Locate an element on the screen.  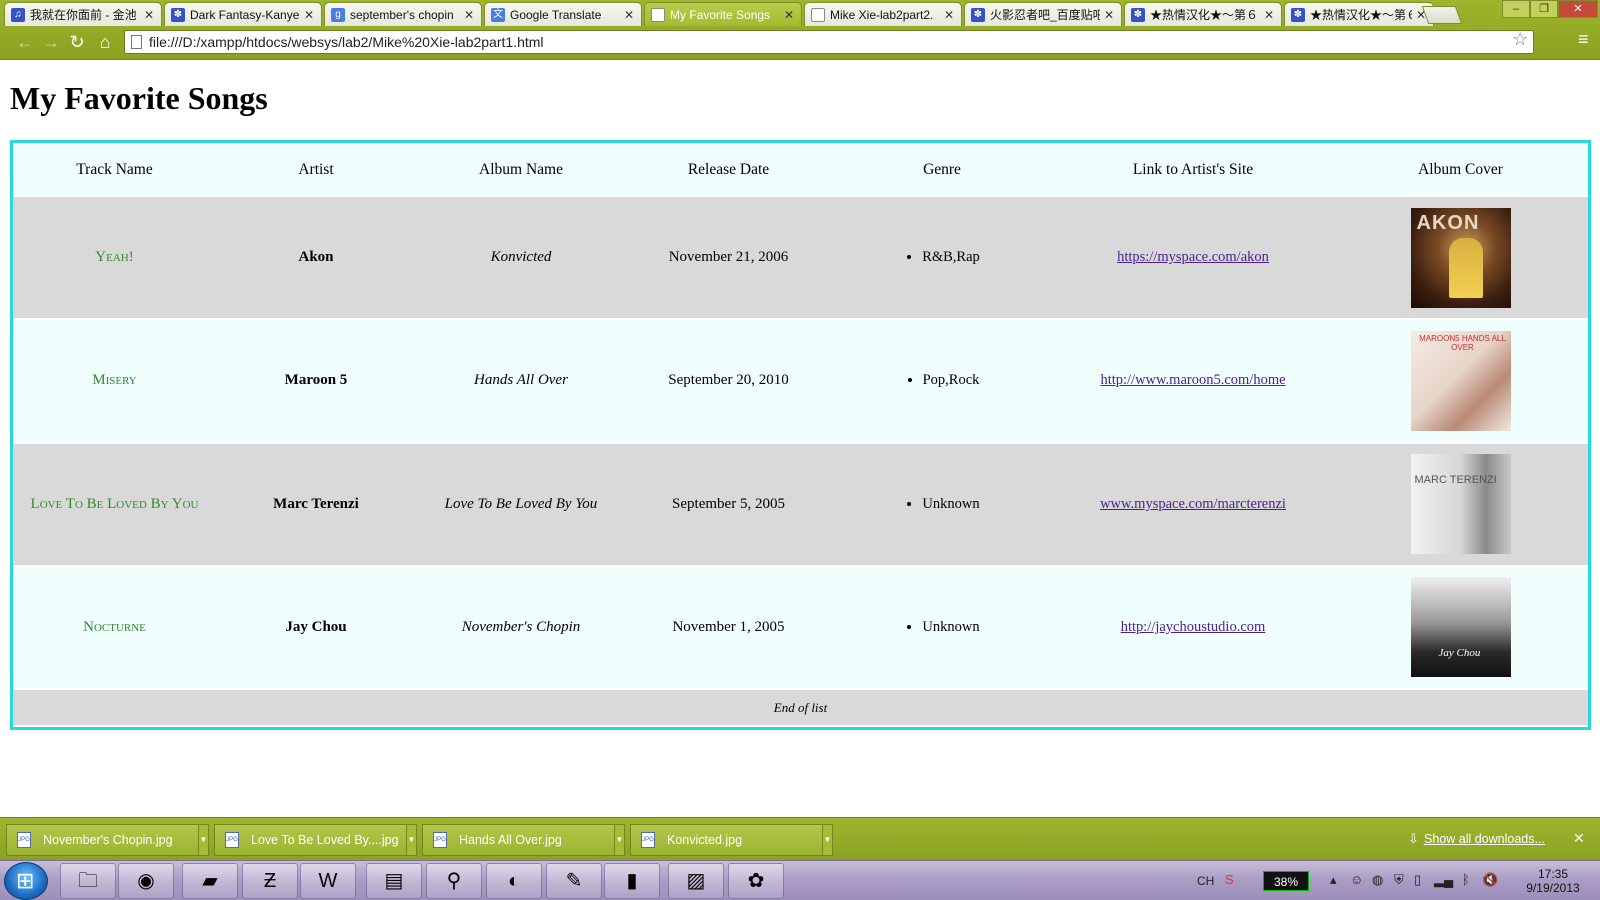
sticky-notes-icon: ▮ is located at coordinates (632, 881).